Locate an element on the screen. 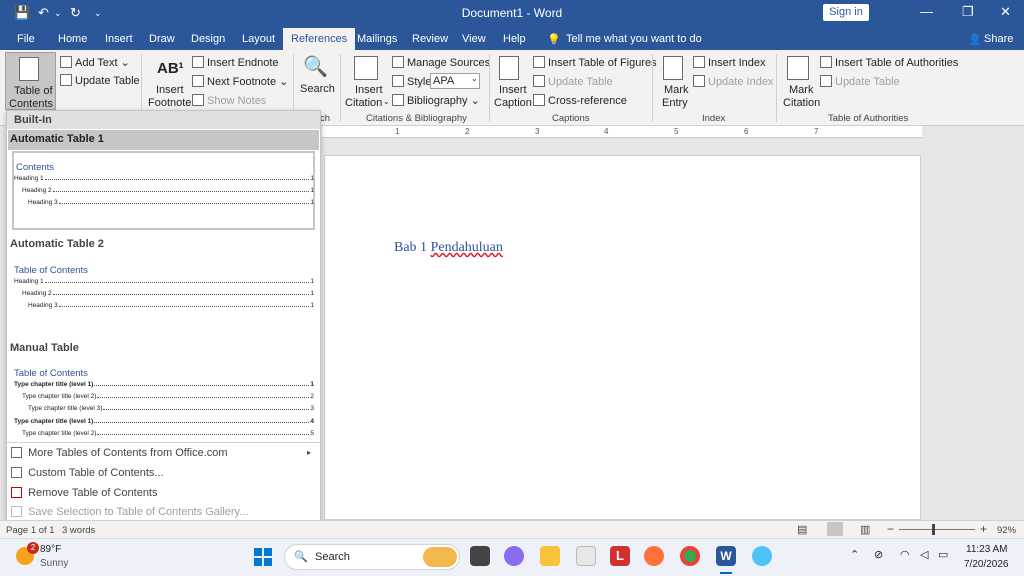 Image resolution: width=1024 pixels, height=576 pixels. tab-help: Help is located at coordinates (514, 39).